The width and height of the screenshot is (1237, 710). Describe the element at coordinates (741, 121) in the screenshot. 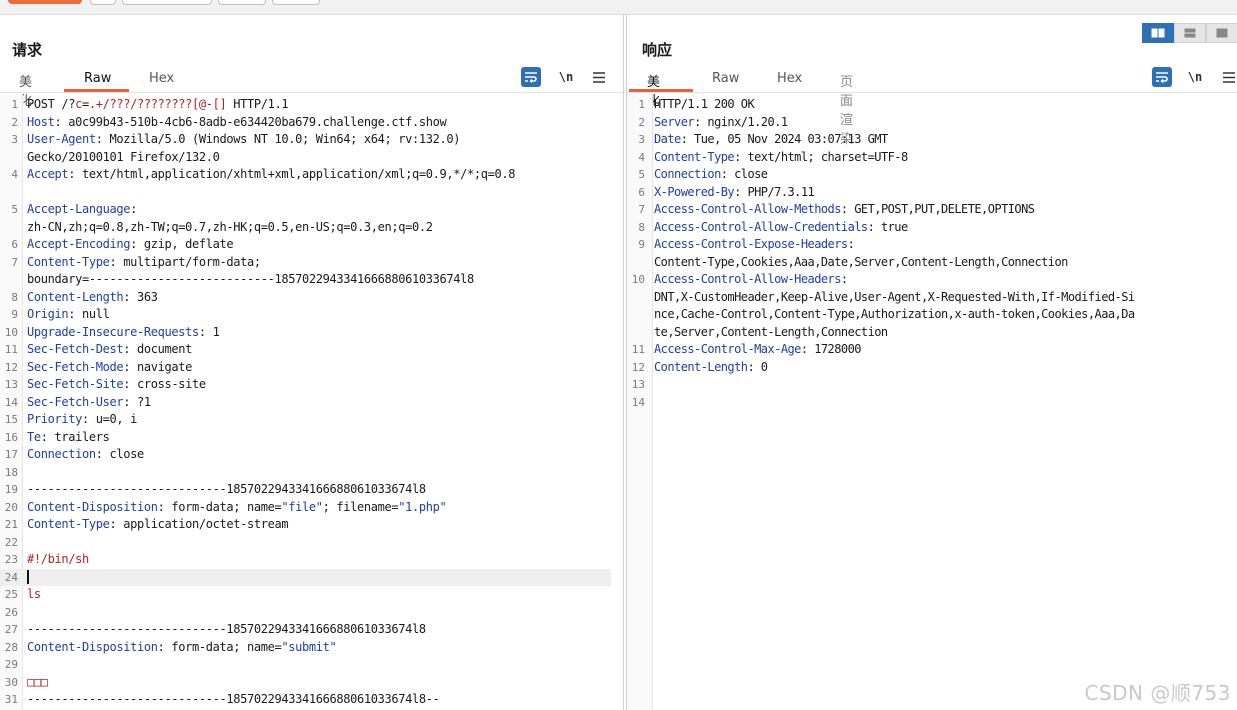

I see `header-value: : nginx/1.20.1` at that location.